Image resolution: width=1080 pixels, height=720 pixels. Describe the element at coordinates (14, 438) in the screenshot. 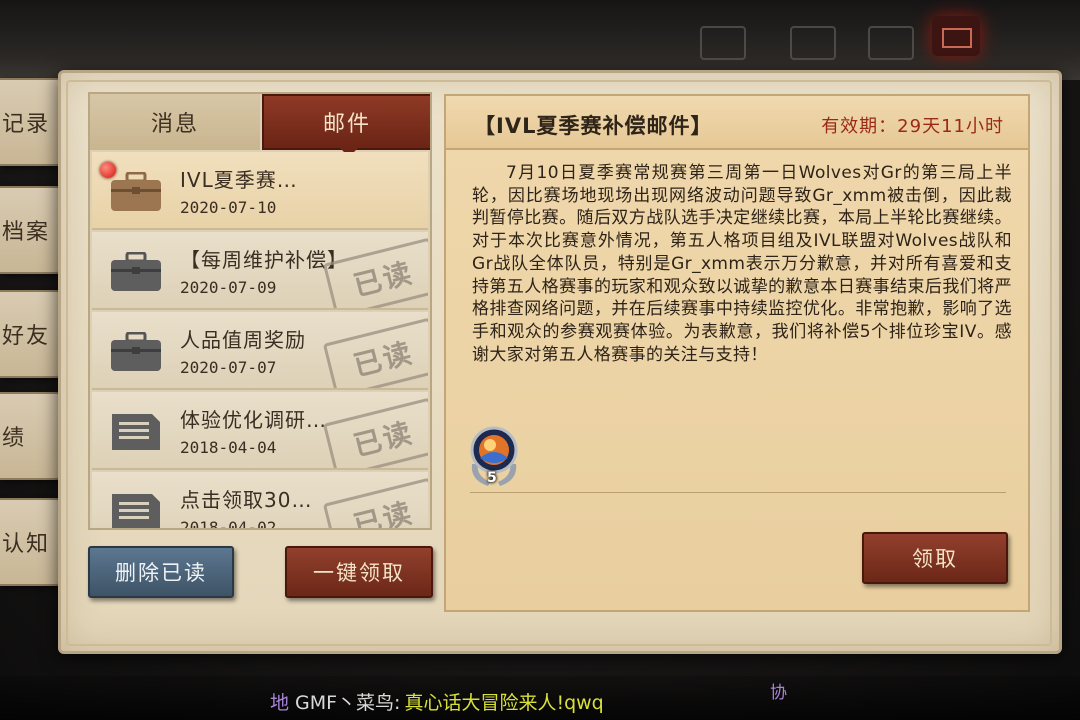

I see `side-tab-label: 绩` at that location.